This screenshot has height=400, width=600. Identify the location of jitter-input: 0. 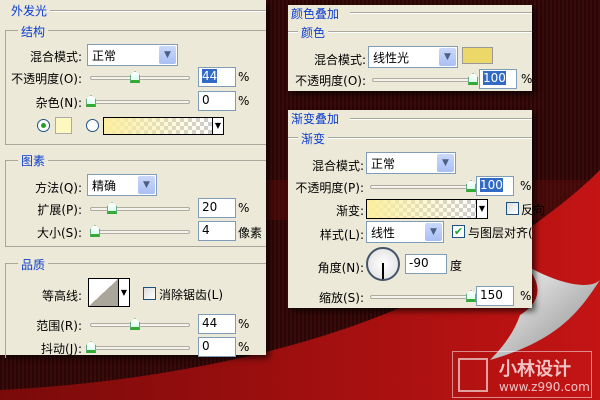
(217, 347).